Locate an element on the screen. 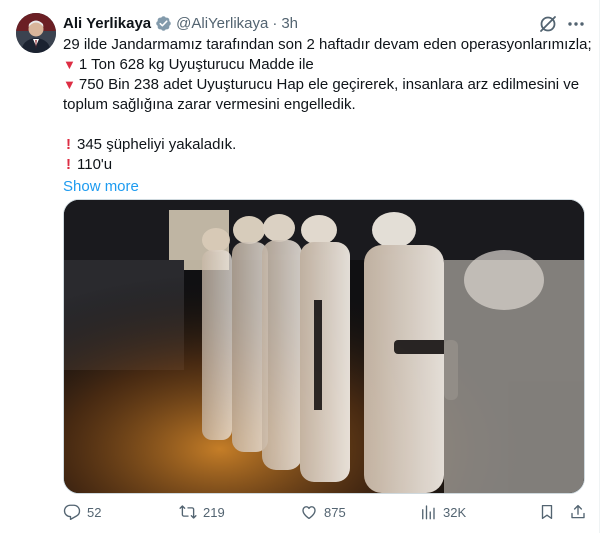 The image size is (610, 533). grok-icon is located at coordinates (548, 24).